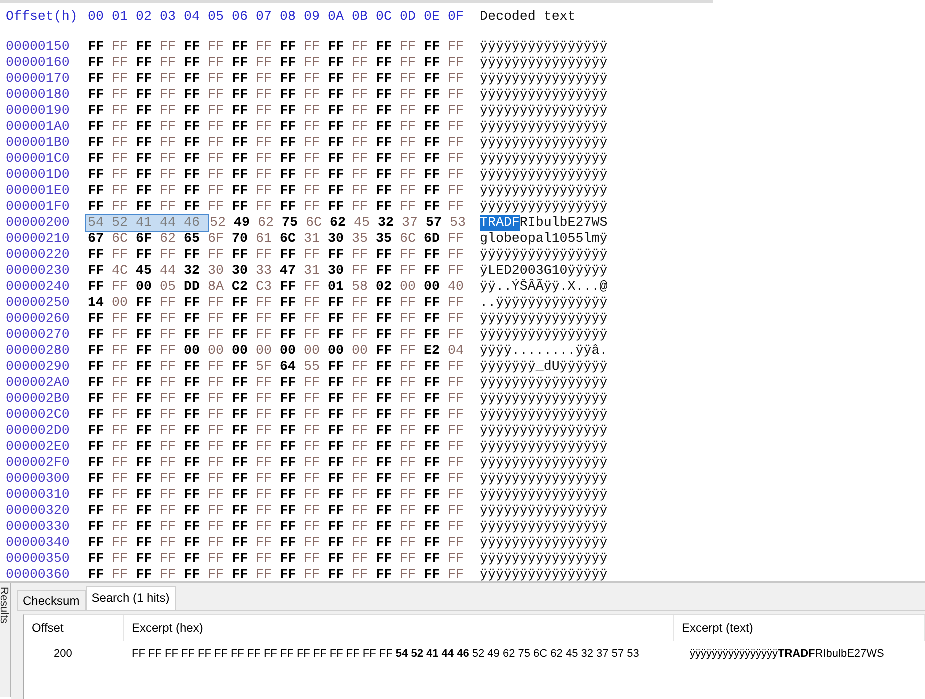 The height and width of the screenshot is (699, 925). I want to click on hex-byte: 46, so click(194, 223).